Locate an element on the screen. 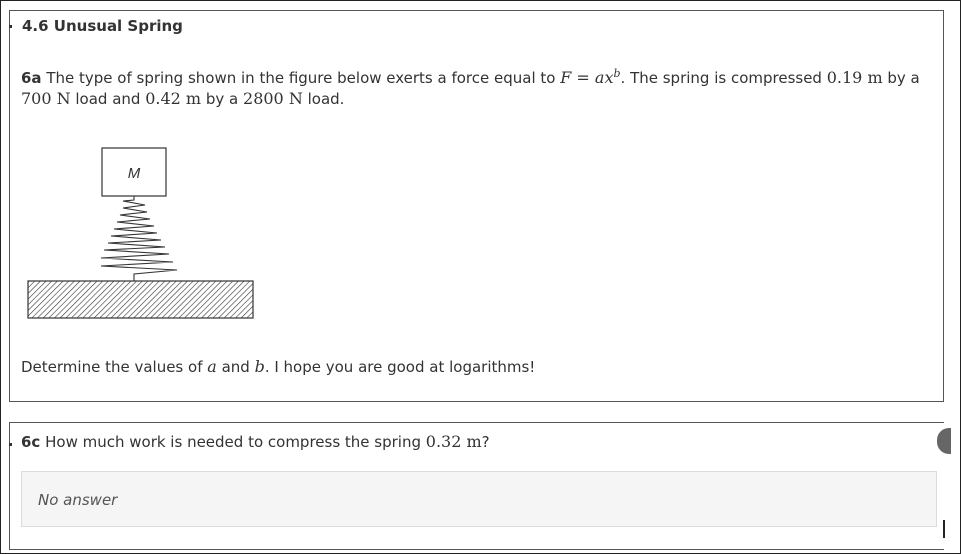 This screenshot has width=961, height=554. question-6a-line2: 700 N load and 0.42 m by a 2800 N load. is located at coordinates (183, 98).